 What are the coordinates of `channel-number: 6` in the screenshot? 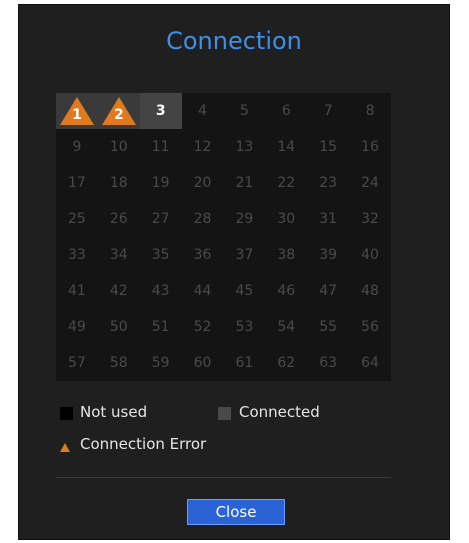 It's located at (286, 111).